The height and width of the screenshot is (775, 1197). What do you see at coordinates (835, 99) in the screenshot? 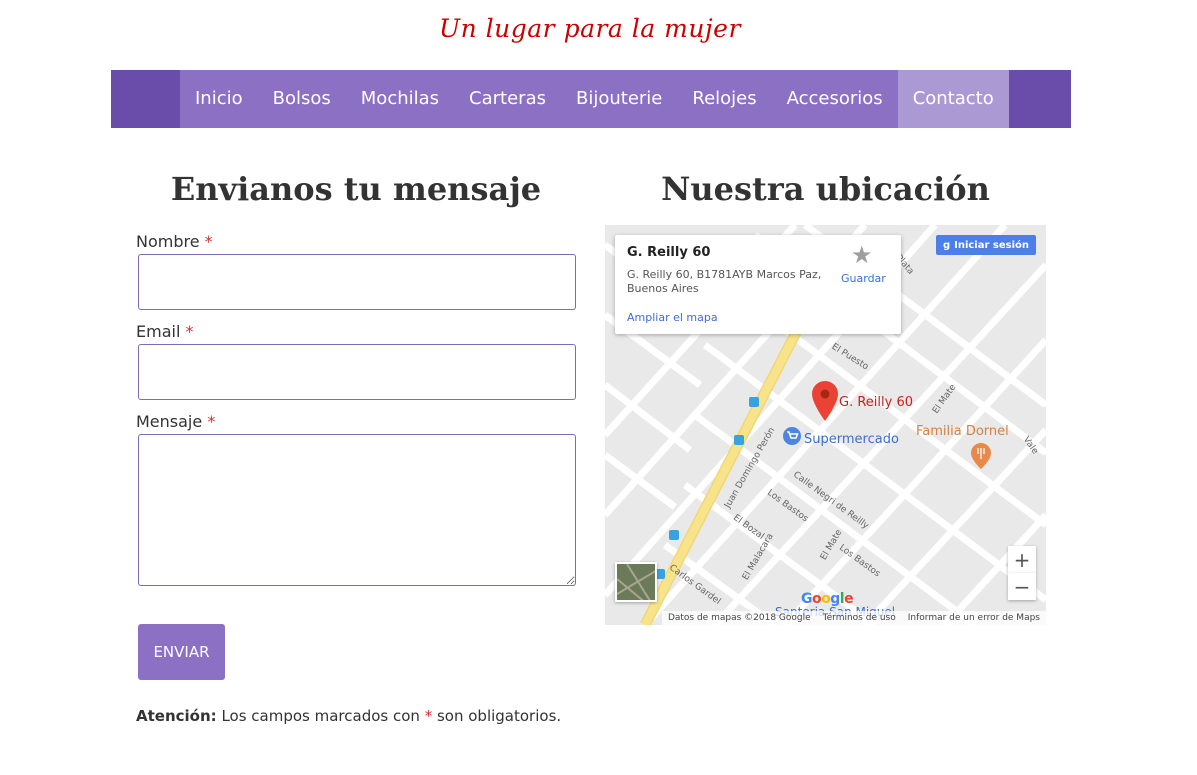
I see `nav-item-accesorios: Accesorios` at bounding box center [835, 99].